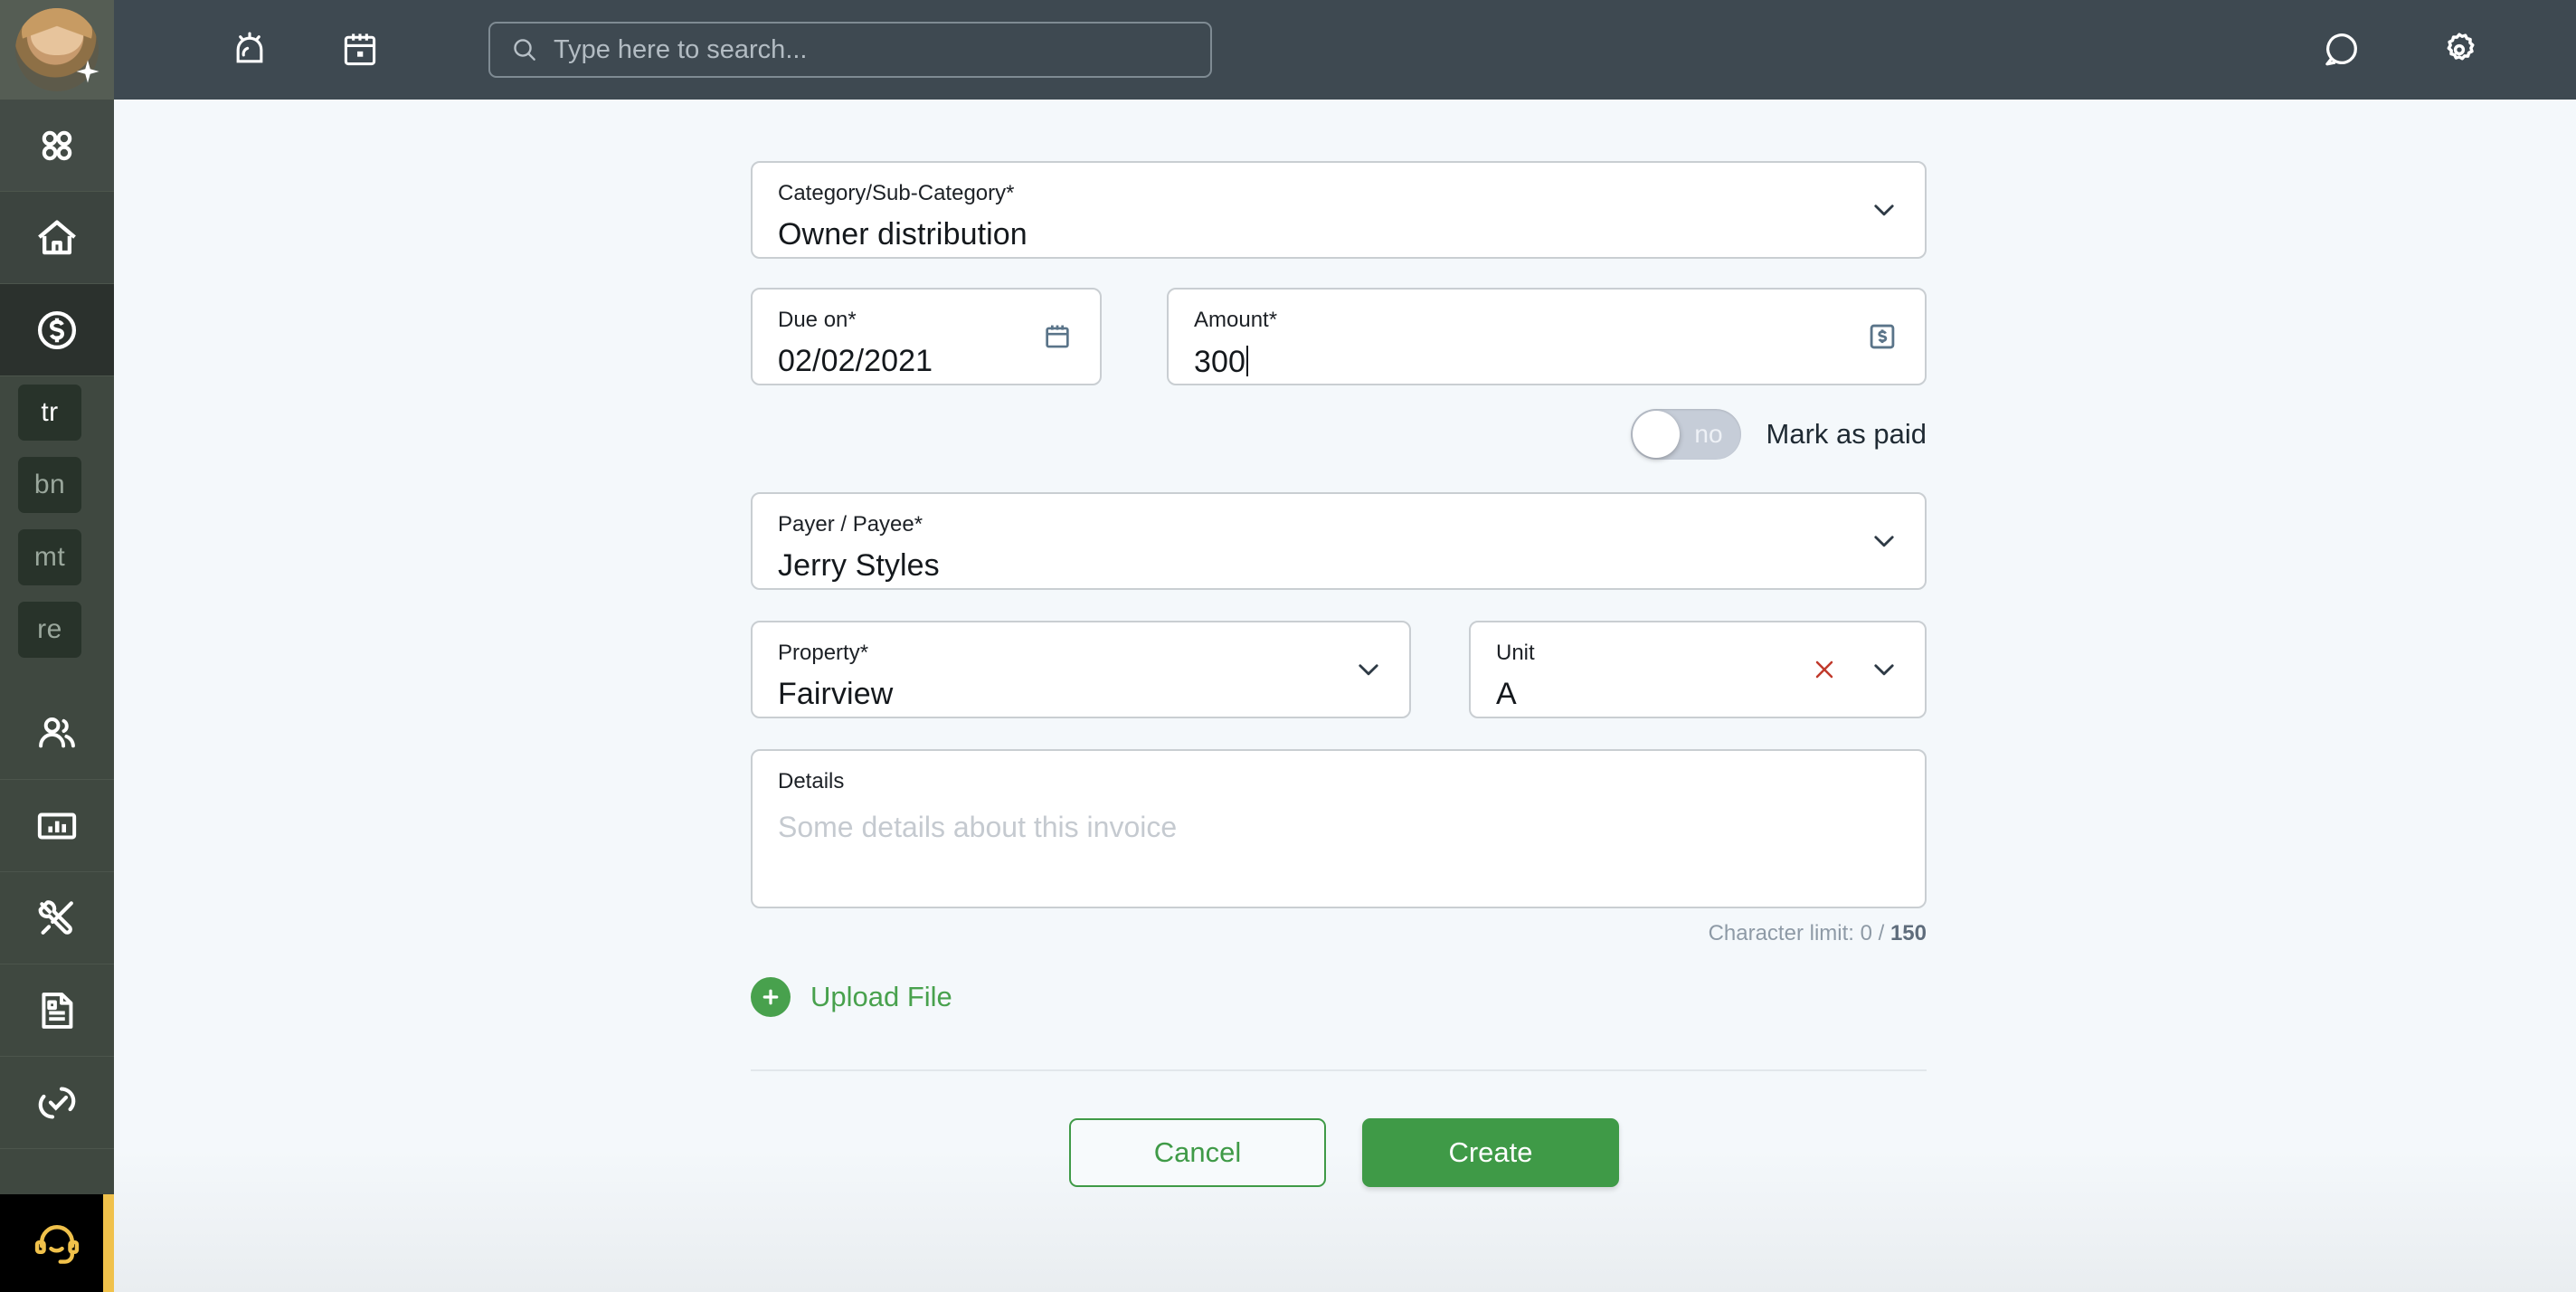  What do you see at coordinates (1236, 320) in the screenshot?
I see `amount-label: Amount*` at bounding box center [1236, 320].